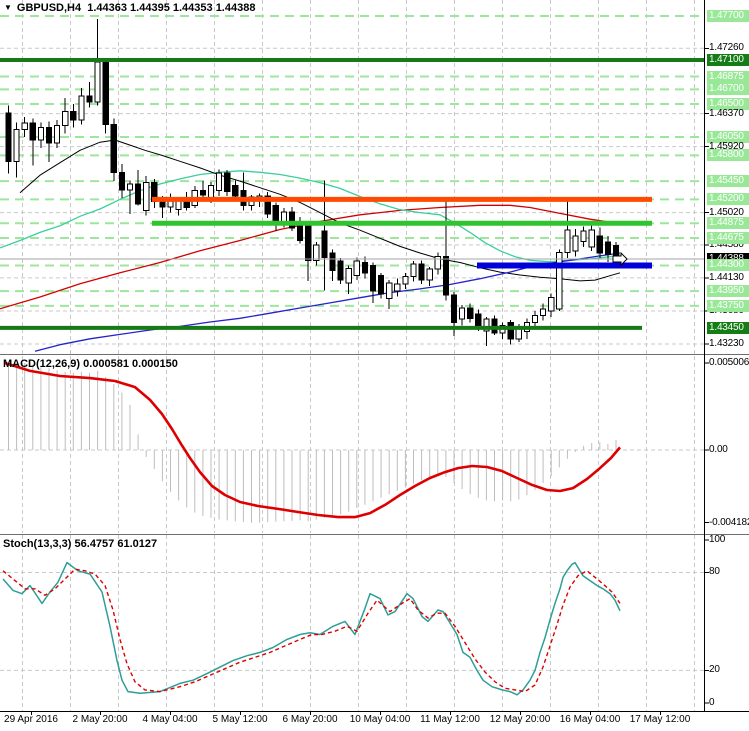 The height and width of the screenshot is (731, 749). What do you see at coordinates (49, 8) in the screenshot?
I see `symbol-period-label: GBPUSD,H4` at bounding box center [49, 8].